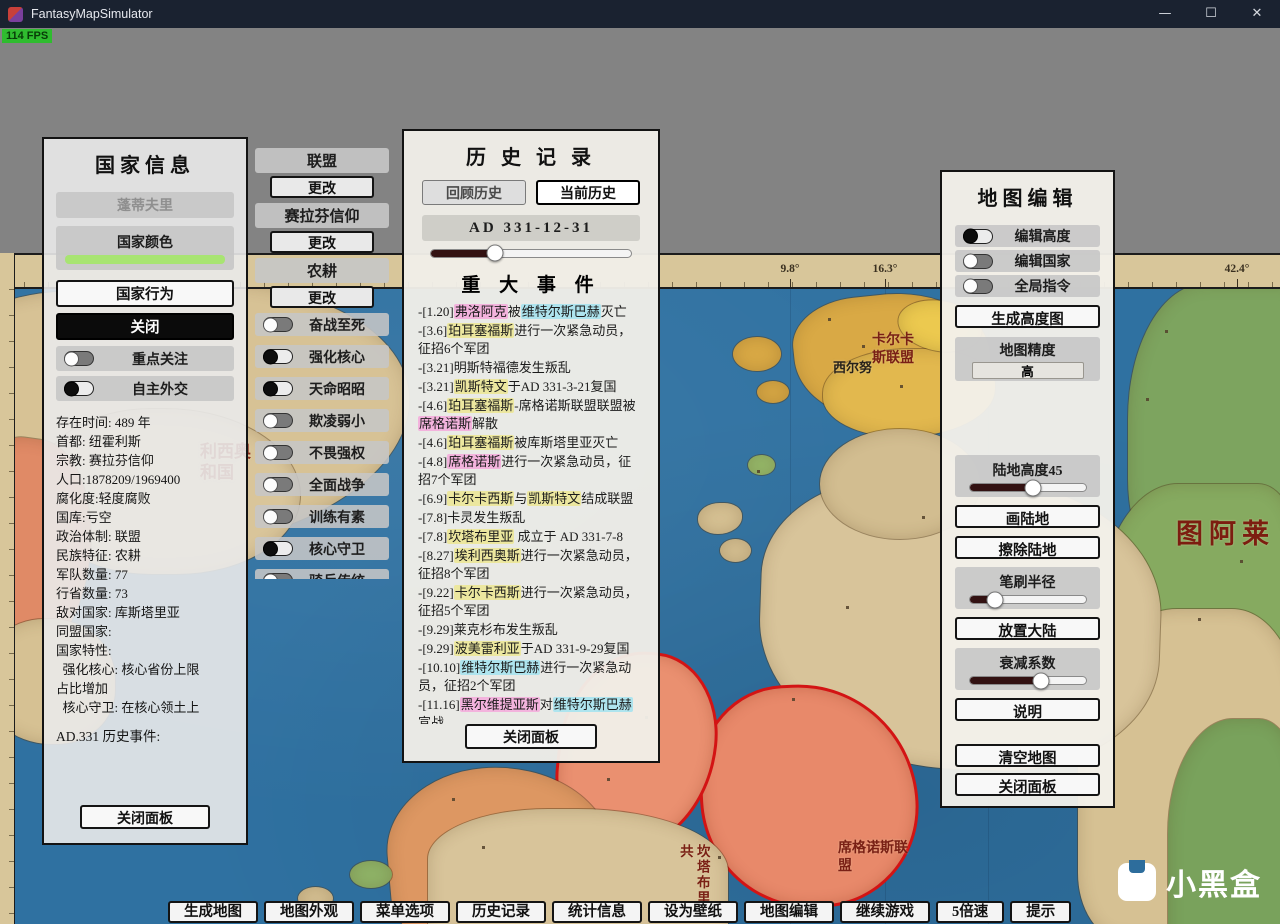 Image resolution: width=1280 pixels, height=924 pixels. I want to click on event-text: -[7.8], so click(433, 536).